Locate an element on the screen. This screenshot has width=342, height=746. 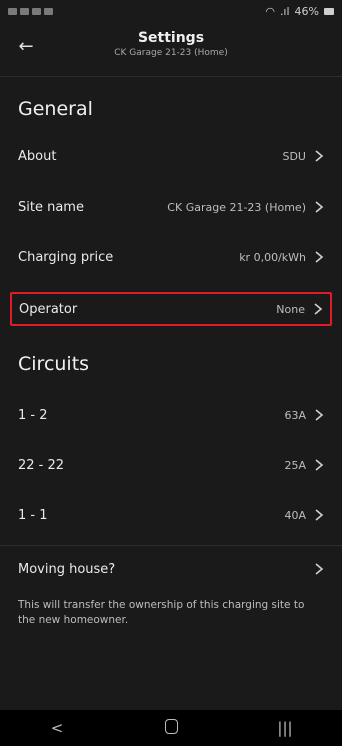
status-icons: ◠ .ıl 46% is located at coordinates (299, 11).